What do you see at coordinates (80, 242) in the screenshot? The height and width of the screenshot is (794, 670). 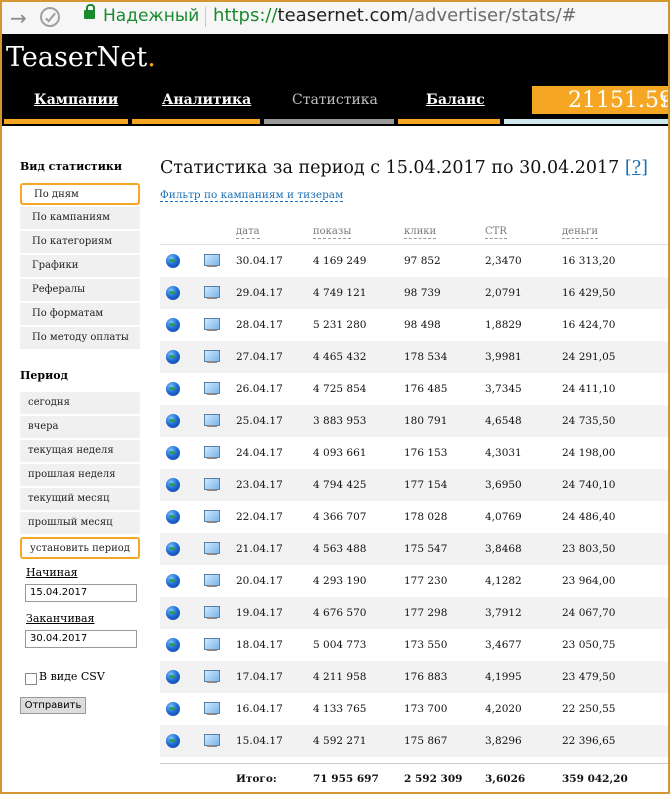 I see `view-by-categories: По категориям` at bounding box center [80, 242].